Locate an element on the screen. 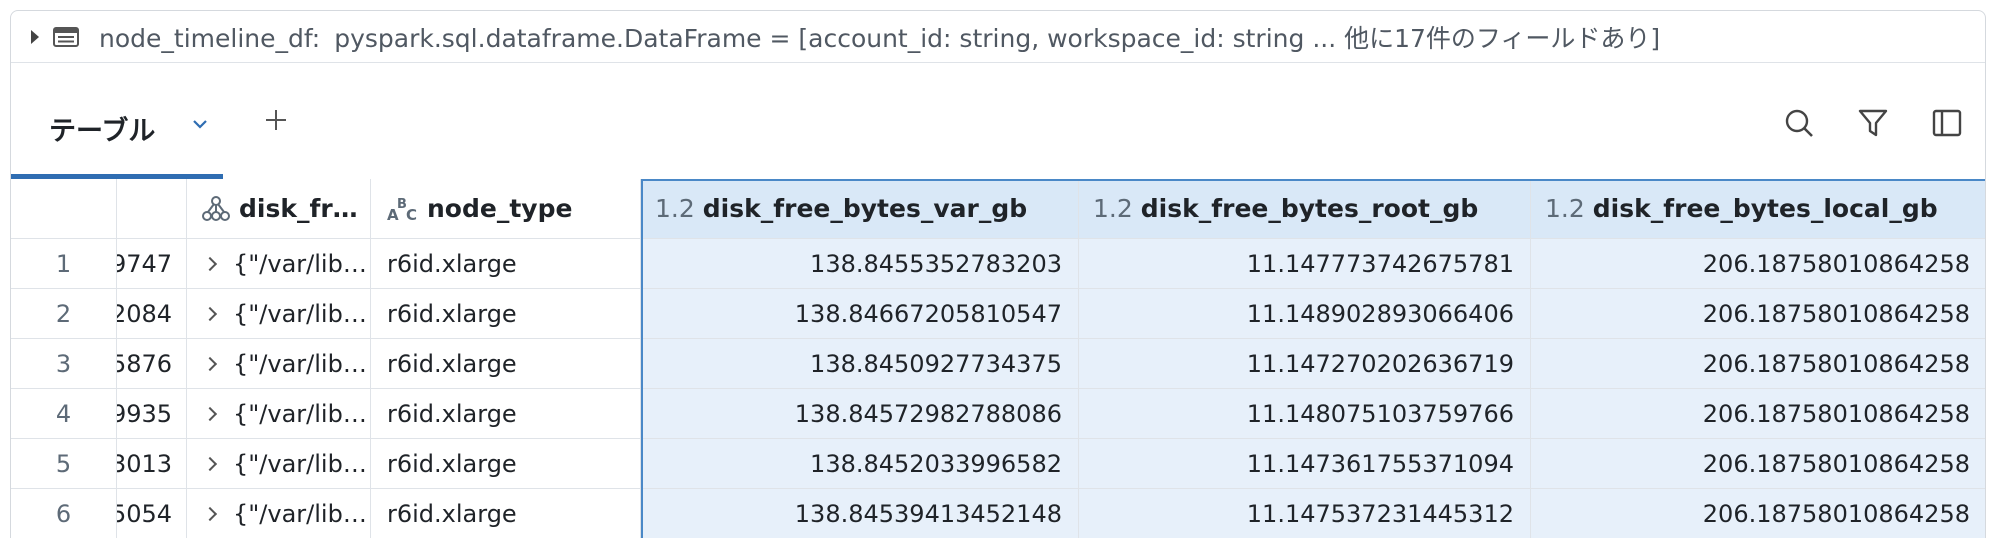 This screenshot has height=538, width=2006. id-cell: 5054 is located at coordinates (152, 513).